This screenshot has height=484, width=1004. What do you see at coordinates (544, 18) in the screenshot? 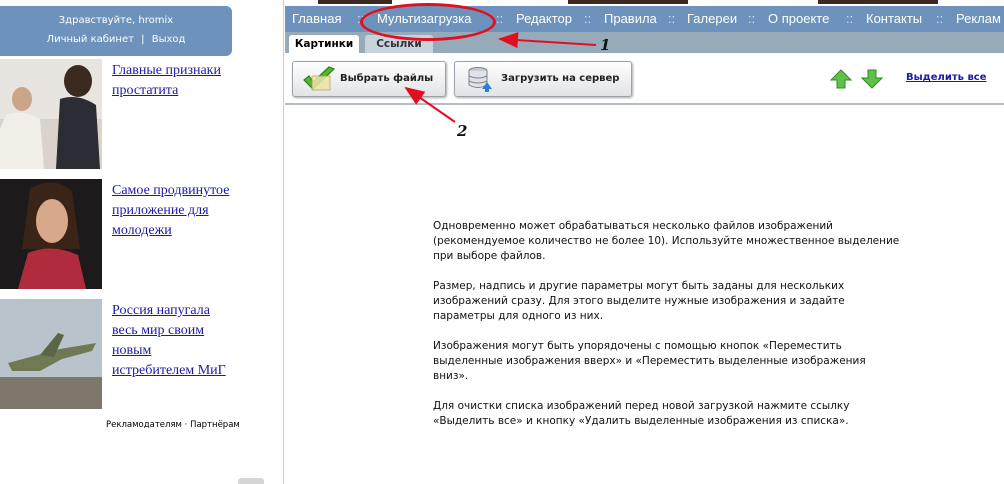
I see `nav-item-editor: Редактор` at bounding box center [544, 18].